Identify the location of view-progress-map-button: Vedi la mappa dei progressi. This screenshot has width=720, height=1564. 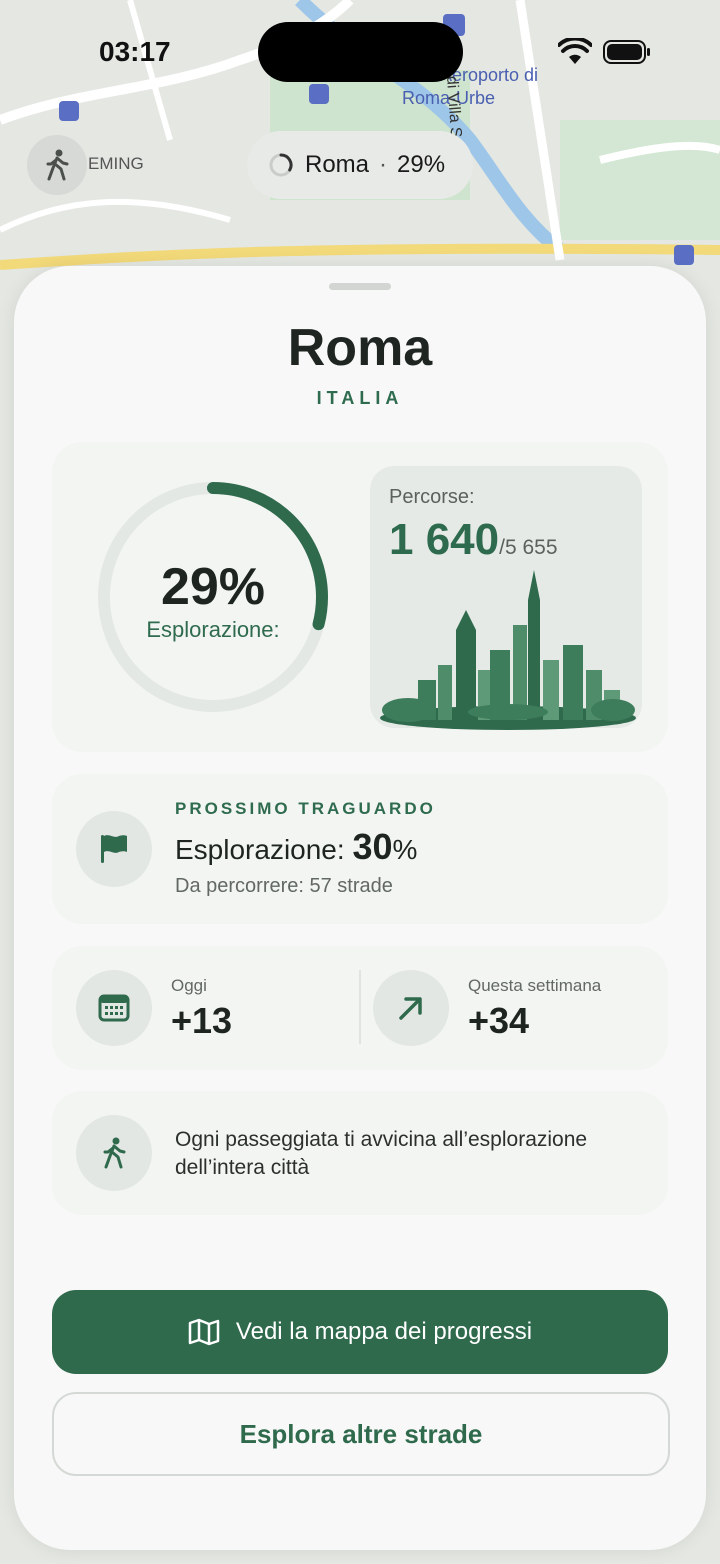
(360, 1332).